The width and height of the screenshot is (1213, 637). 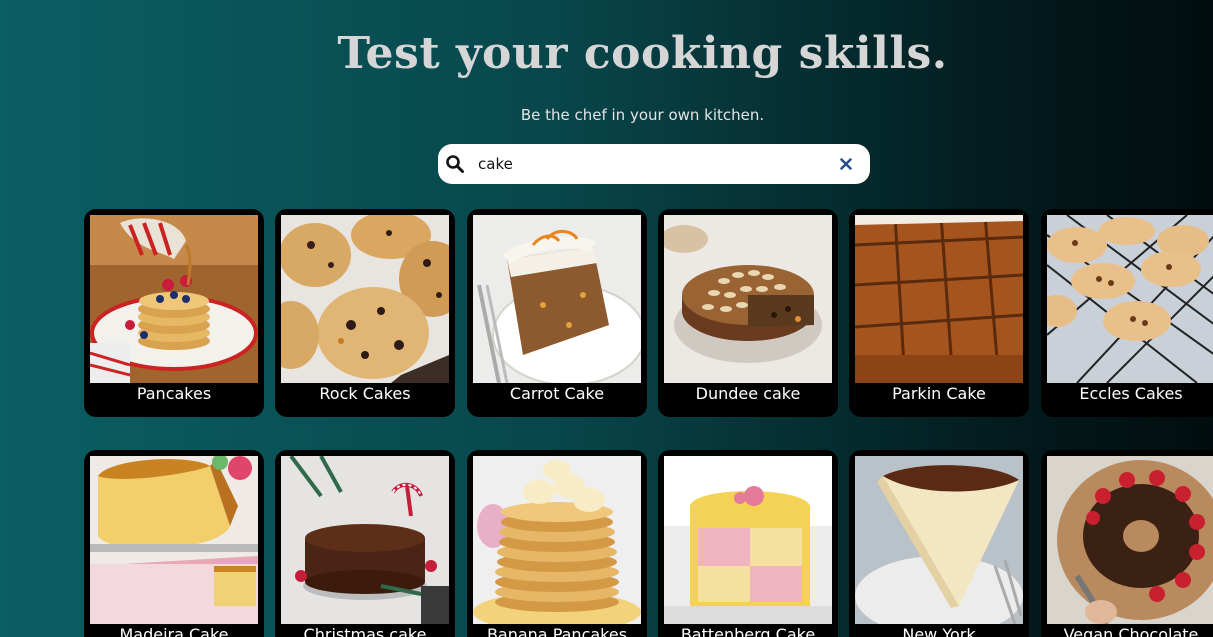 I want to click on recipe-card-label: Christmas cake, so click(x=365, y=631).